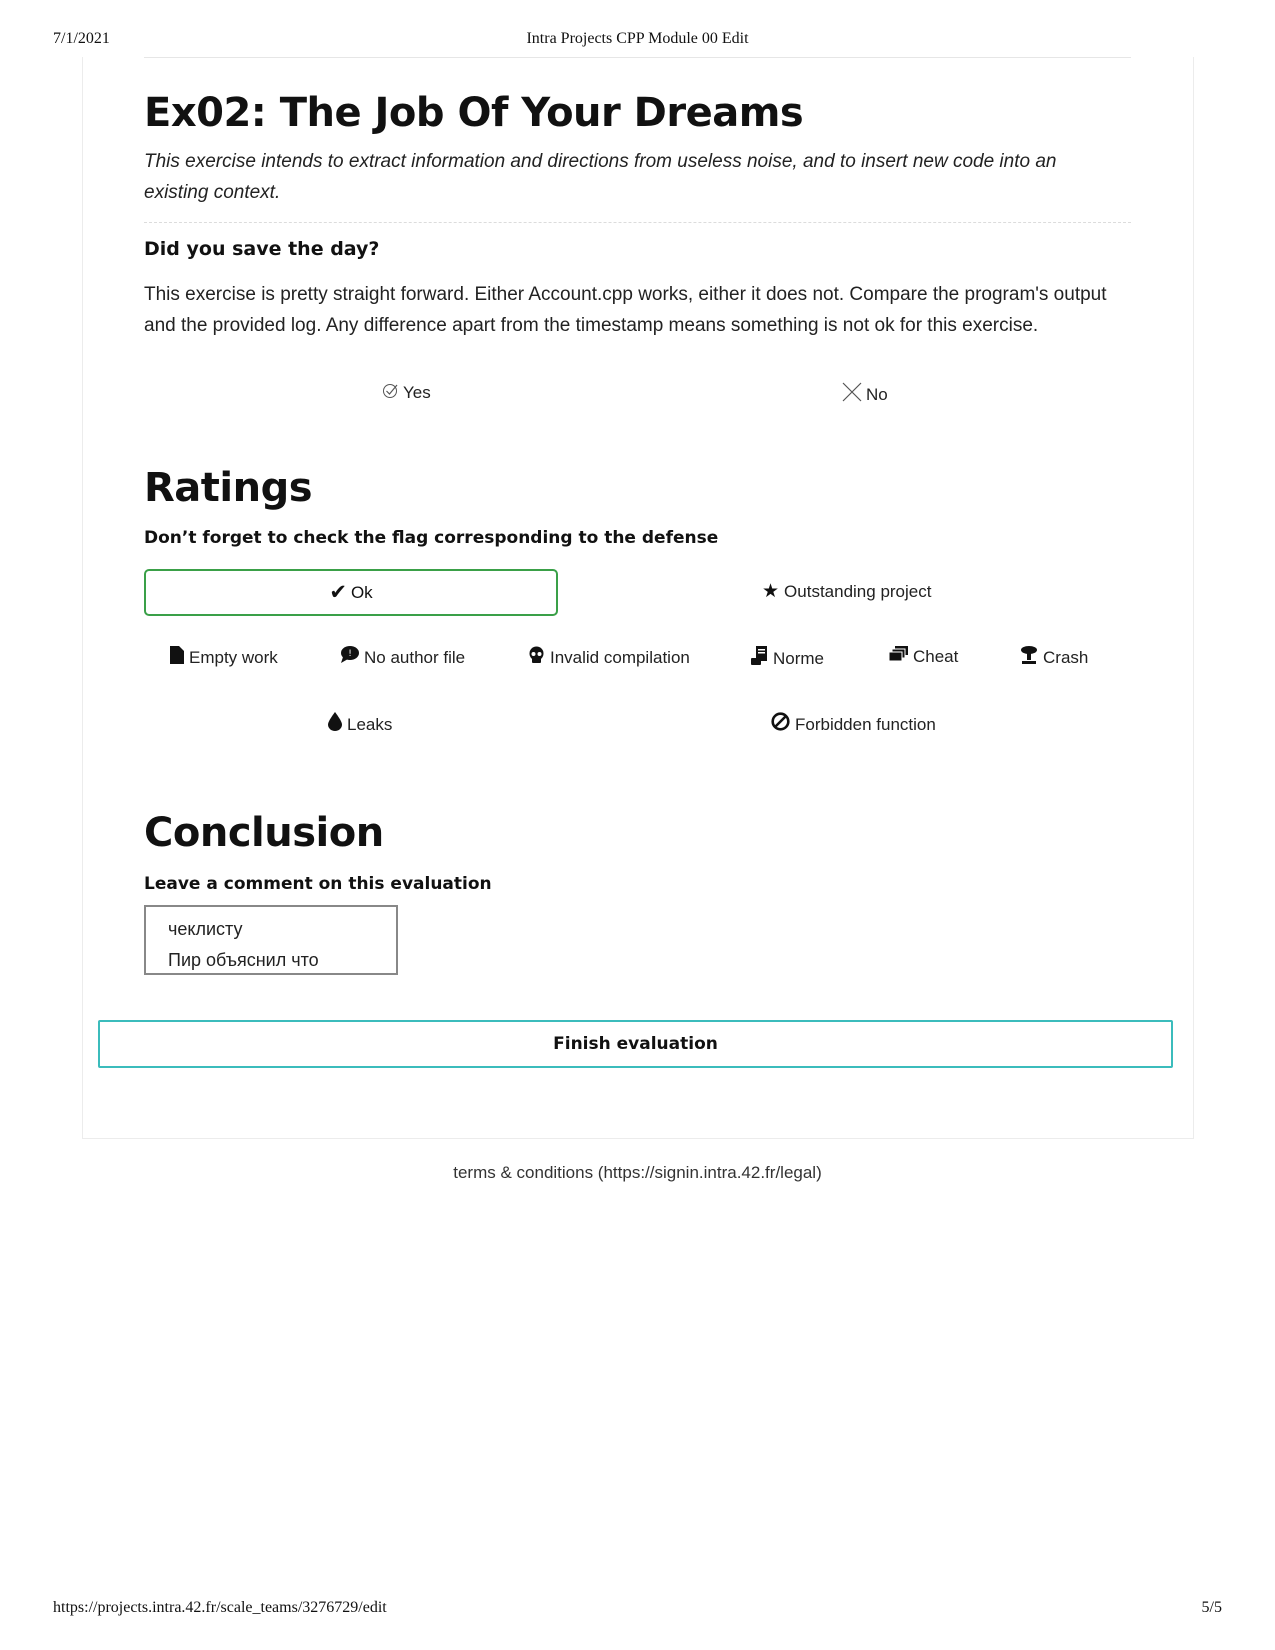 This screenshot has width=1275, height=1650. I want to click on check-circle-icon, so click(390, 393).